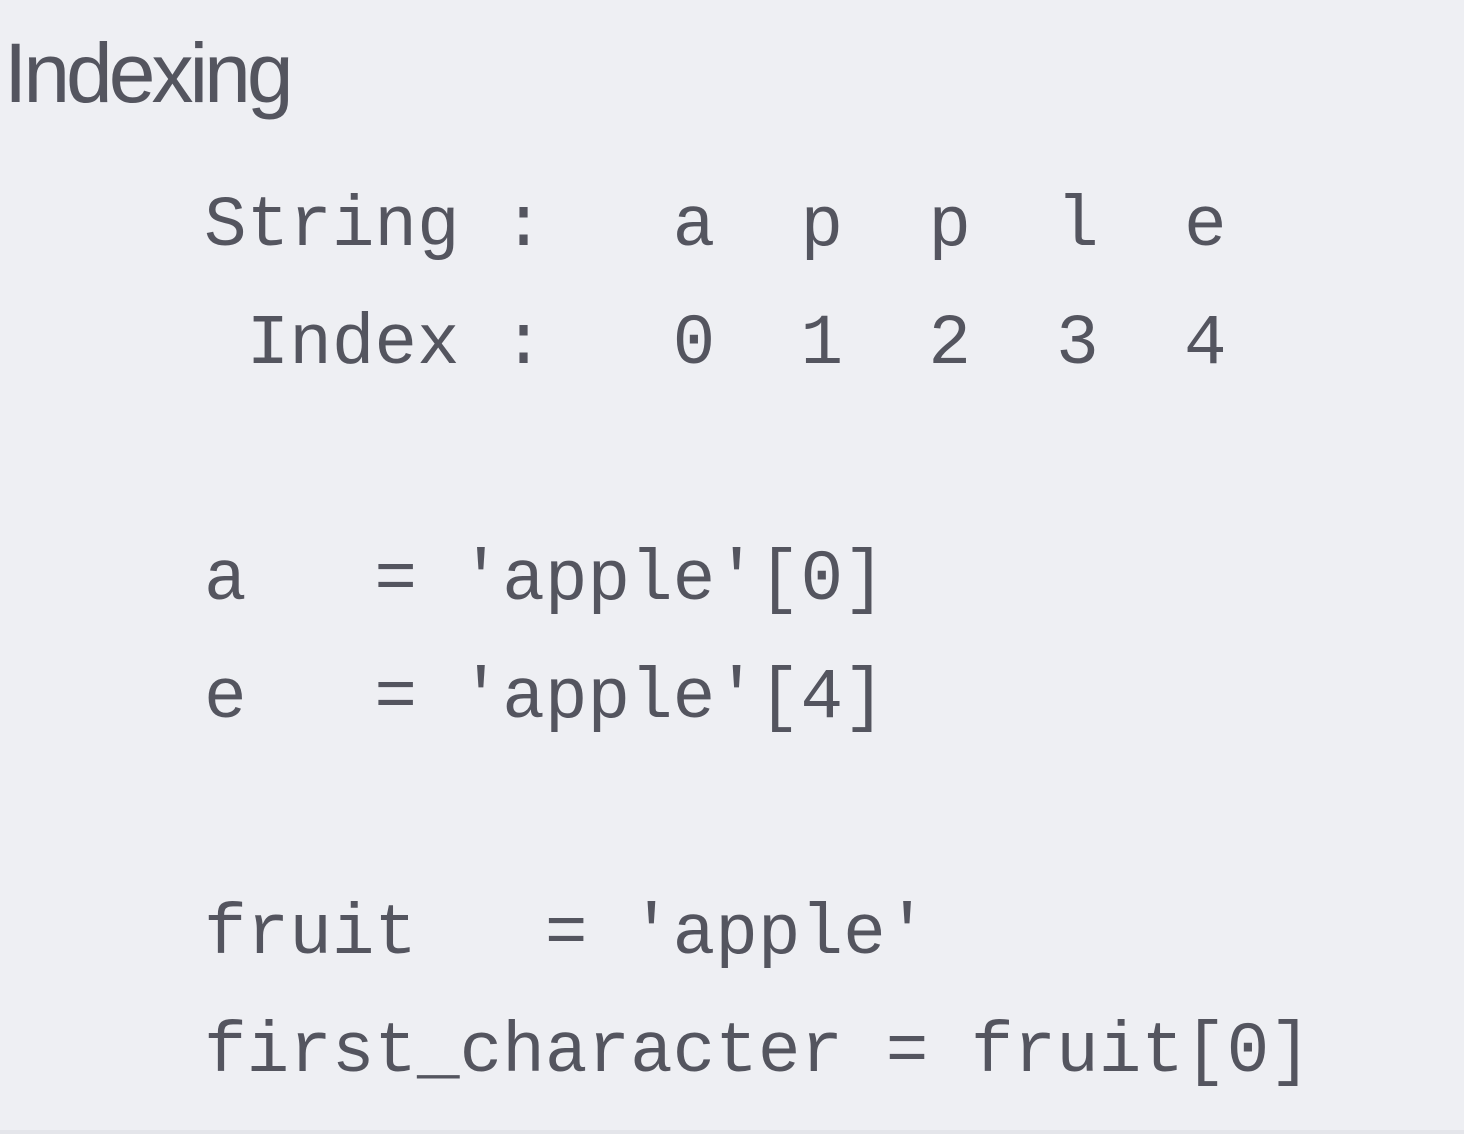 This screenshot has height=1134, width=1464. I want to click on code-line-first-character-assignment: first_character = fruit[0], so click(758, 1053).